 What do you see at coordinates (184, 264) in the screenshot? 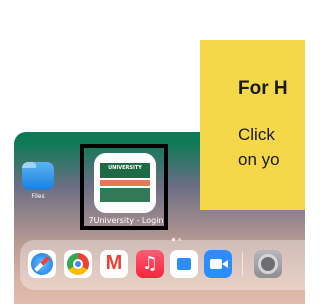
I see `calendar-icon` at bounding box center [184, 264].